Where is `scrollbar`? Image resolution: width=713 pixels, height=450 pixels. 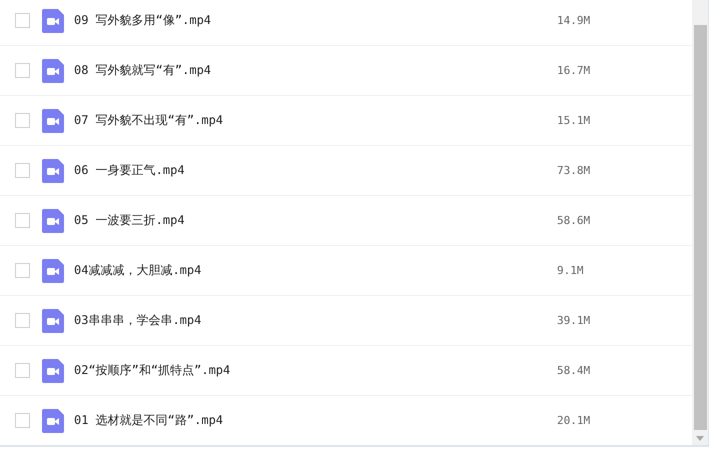 scrollbar is located at coordinates (700, 222).